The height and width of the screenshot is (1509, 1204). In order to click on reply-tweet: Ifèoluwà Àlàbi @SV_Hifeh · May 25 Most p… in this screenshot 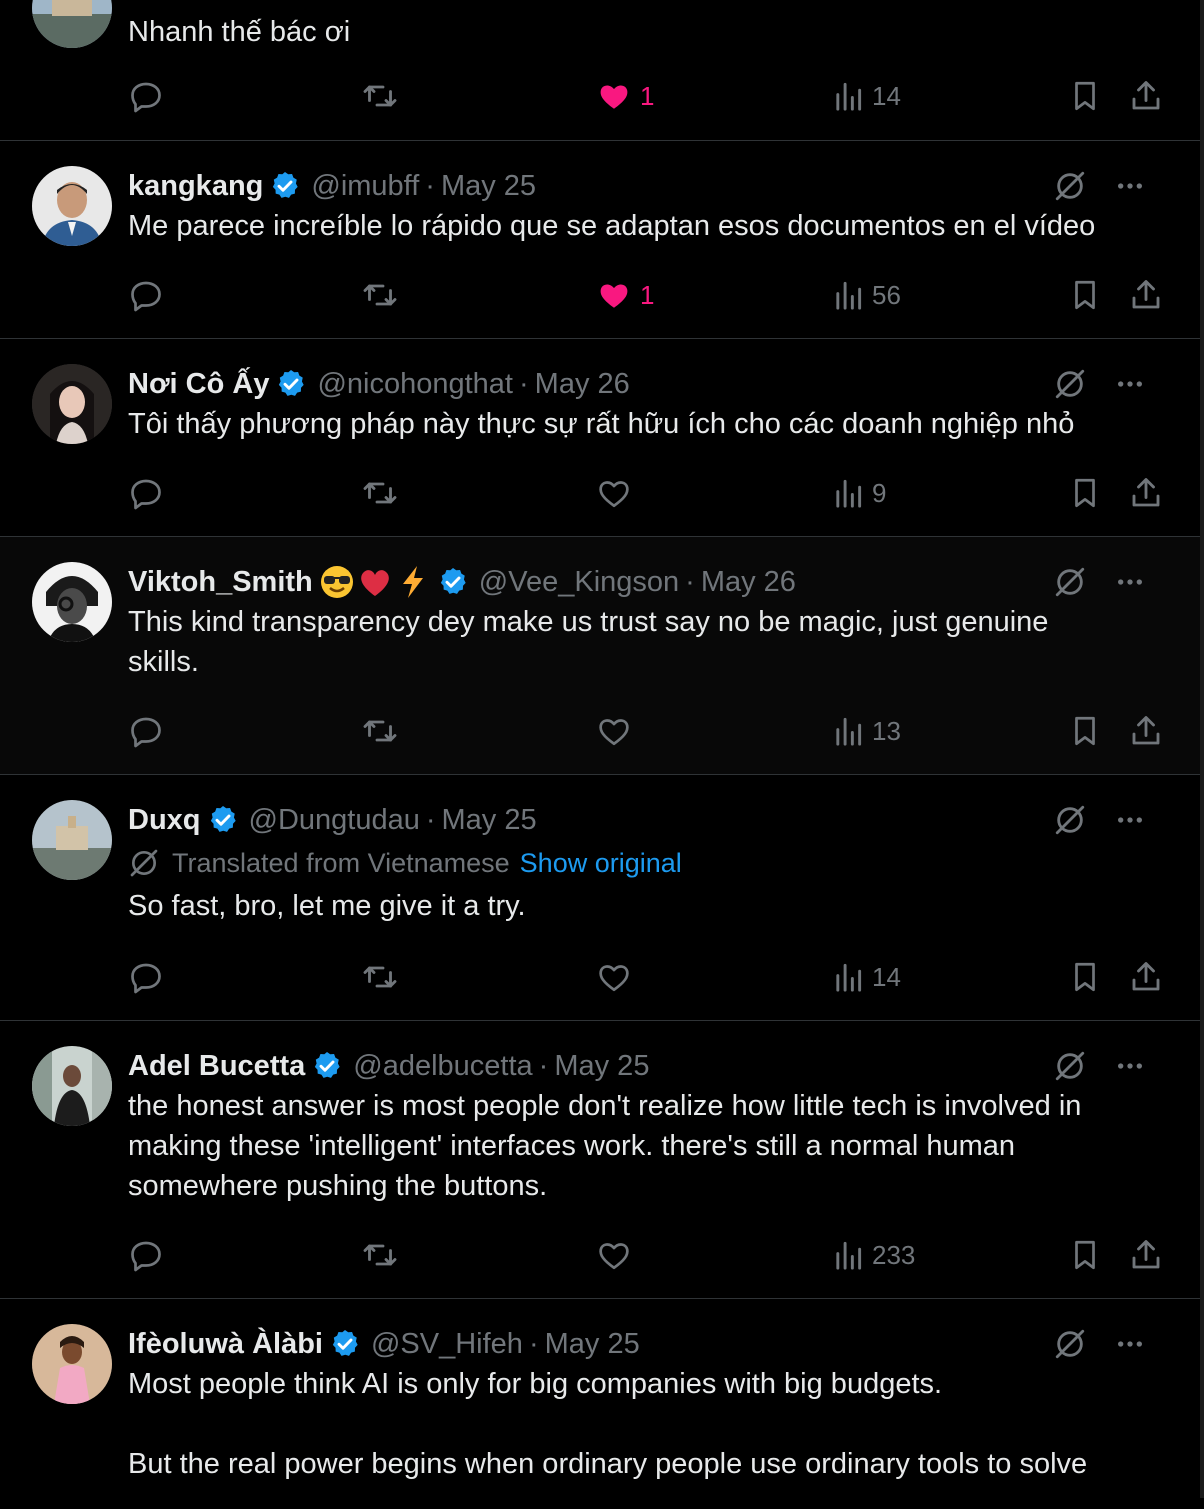, I will do `click(600, 1404)`.